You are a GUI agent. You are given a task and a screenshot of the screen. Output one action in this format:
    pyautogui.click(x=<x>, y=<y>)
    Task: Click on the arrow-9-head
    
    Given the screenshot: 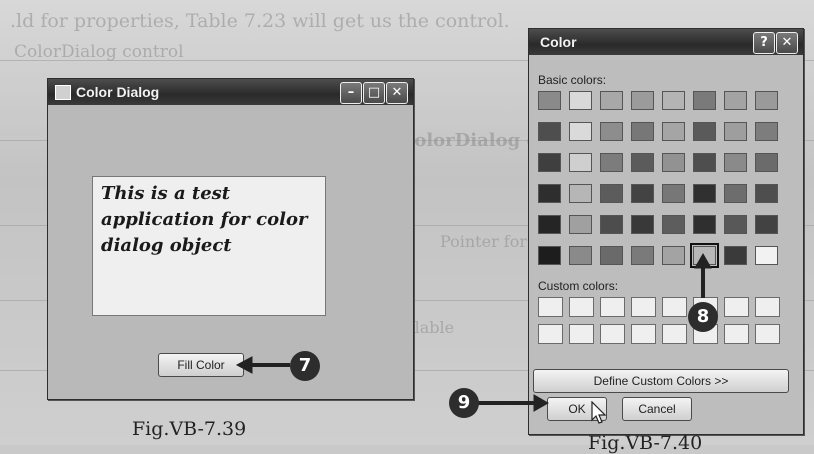 What is the action you would take?
    pyautogui.click(x=541, y=403)
    